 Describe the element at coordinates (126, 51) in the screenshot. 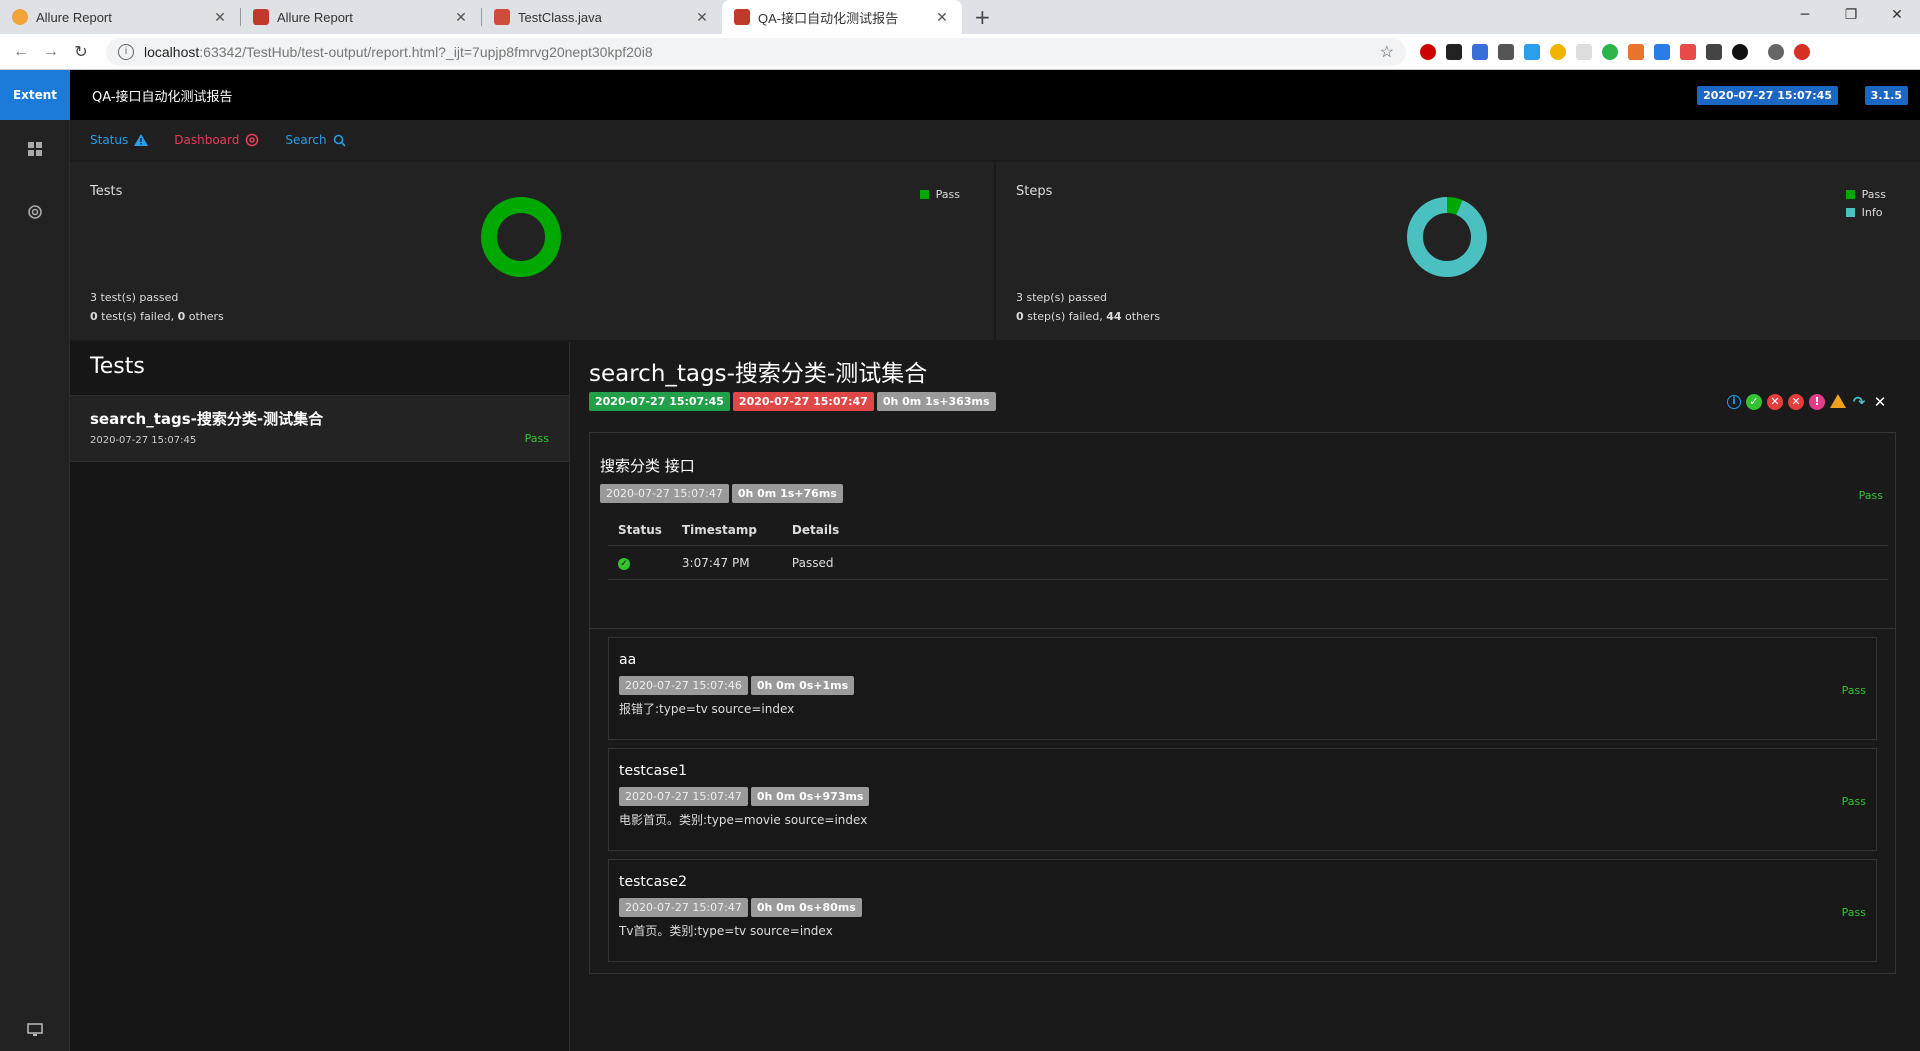

I see `site-info-icon: i` at that location.